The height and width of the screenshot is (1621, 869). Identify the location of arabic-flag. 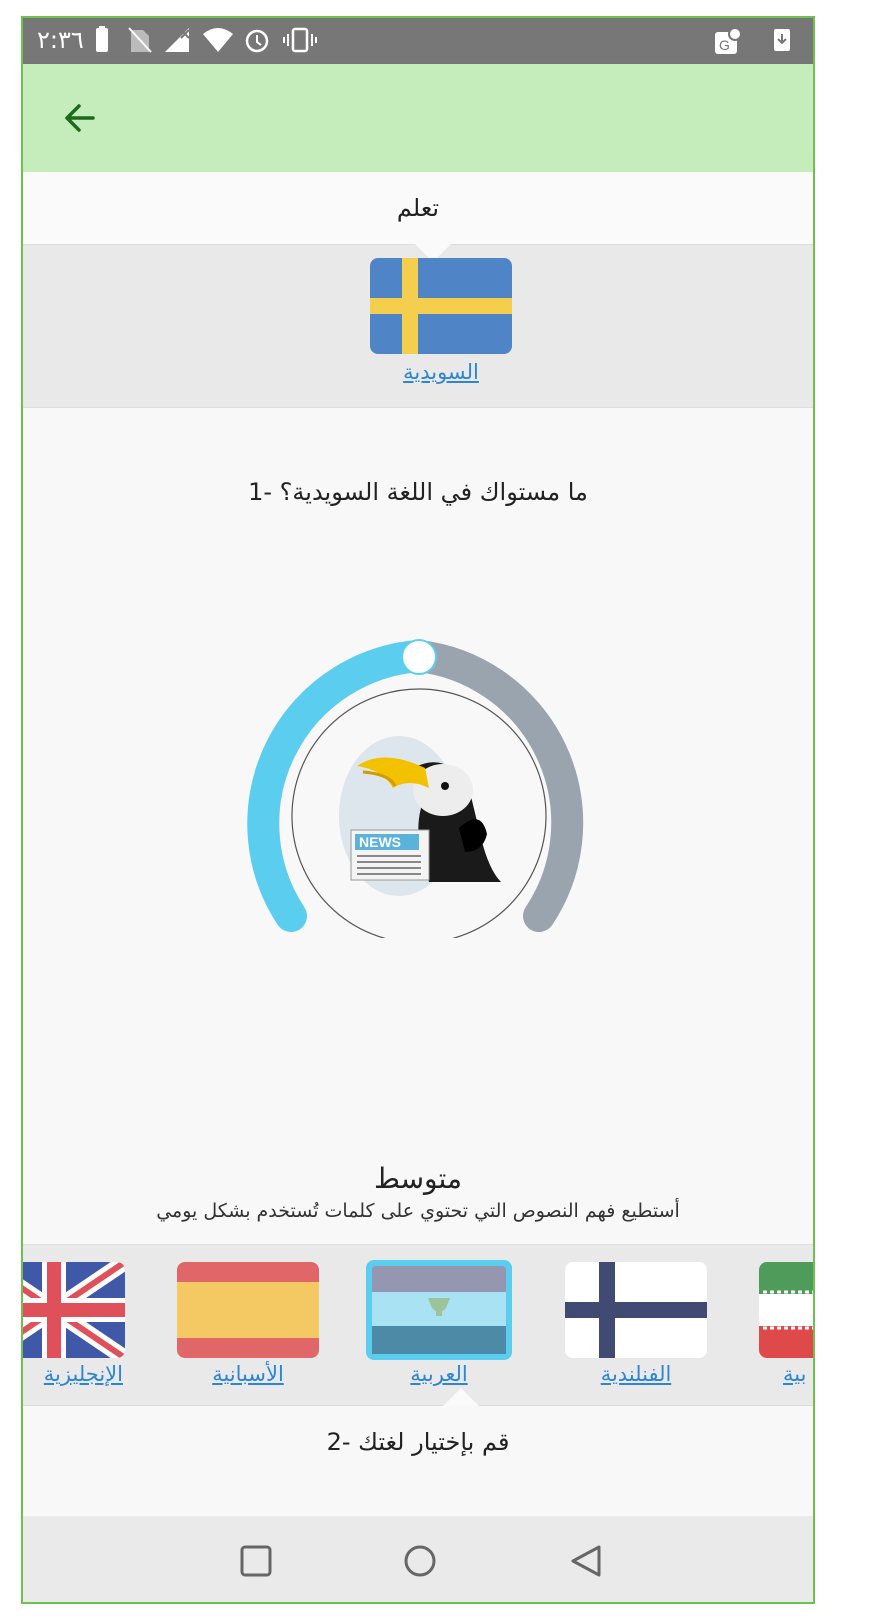
(439, 1310).